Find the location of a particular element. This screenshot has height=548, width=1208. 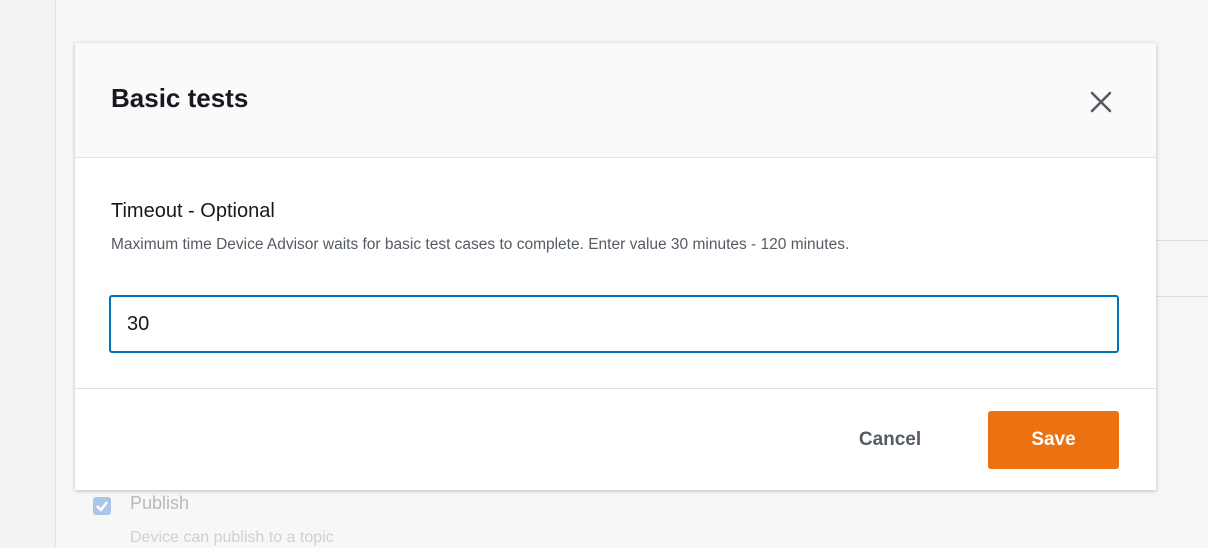

close-icon is located at coordinates (1101, 102).